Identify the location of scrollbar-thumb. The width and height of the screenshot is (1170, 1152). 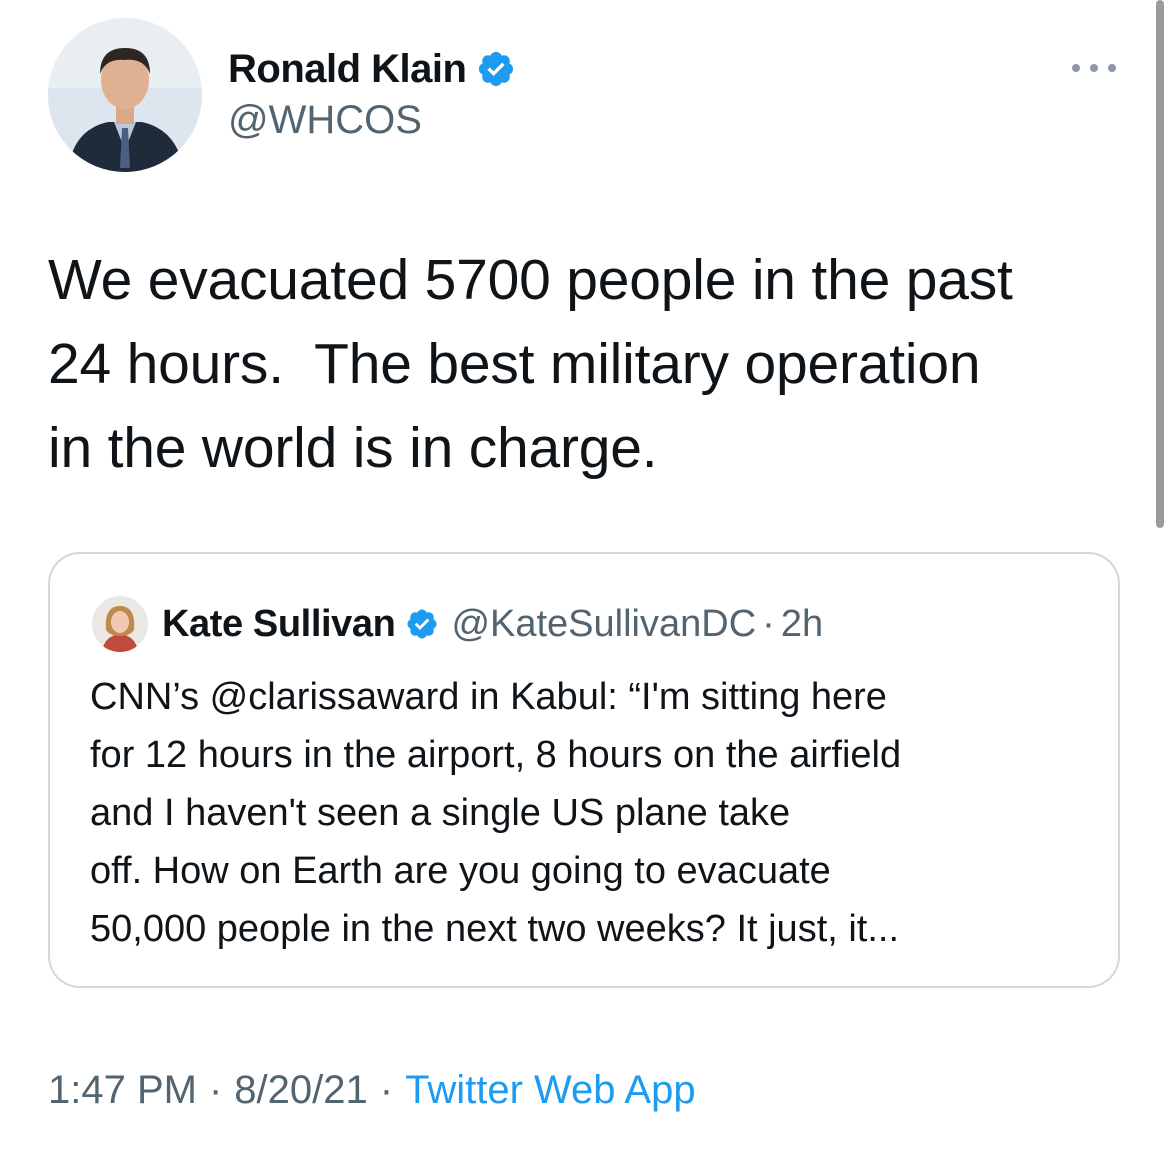
(1160, 264).